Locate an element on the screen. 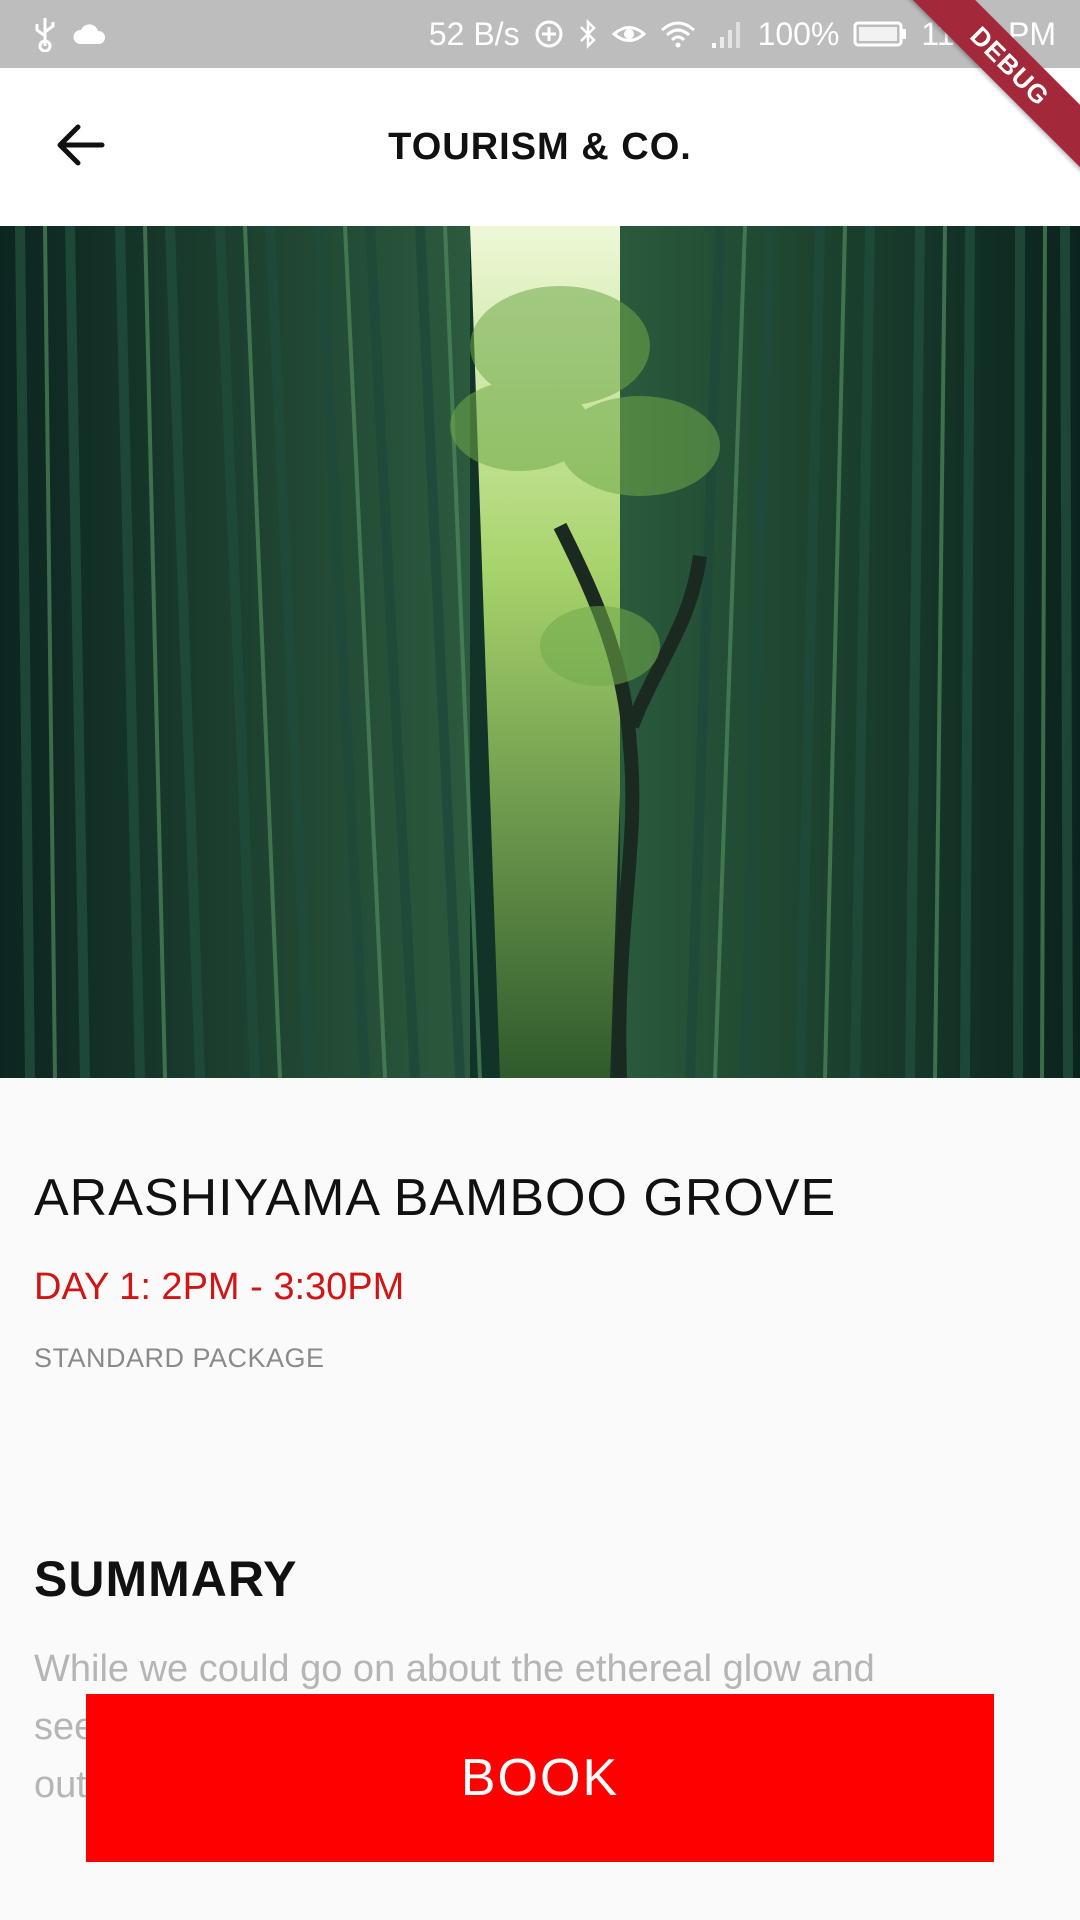  data-saver-icon is located at coordinates (549, 34).